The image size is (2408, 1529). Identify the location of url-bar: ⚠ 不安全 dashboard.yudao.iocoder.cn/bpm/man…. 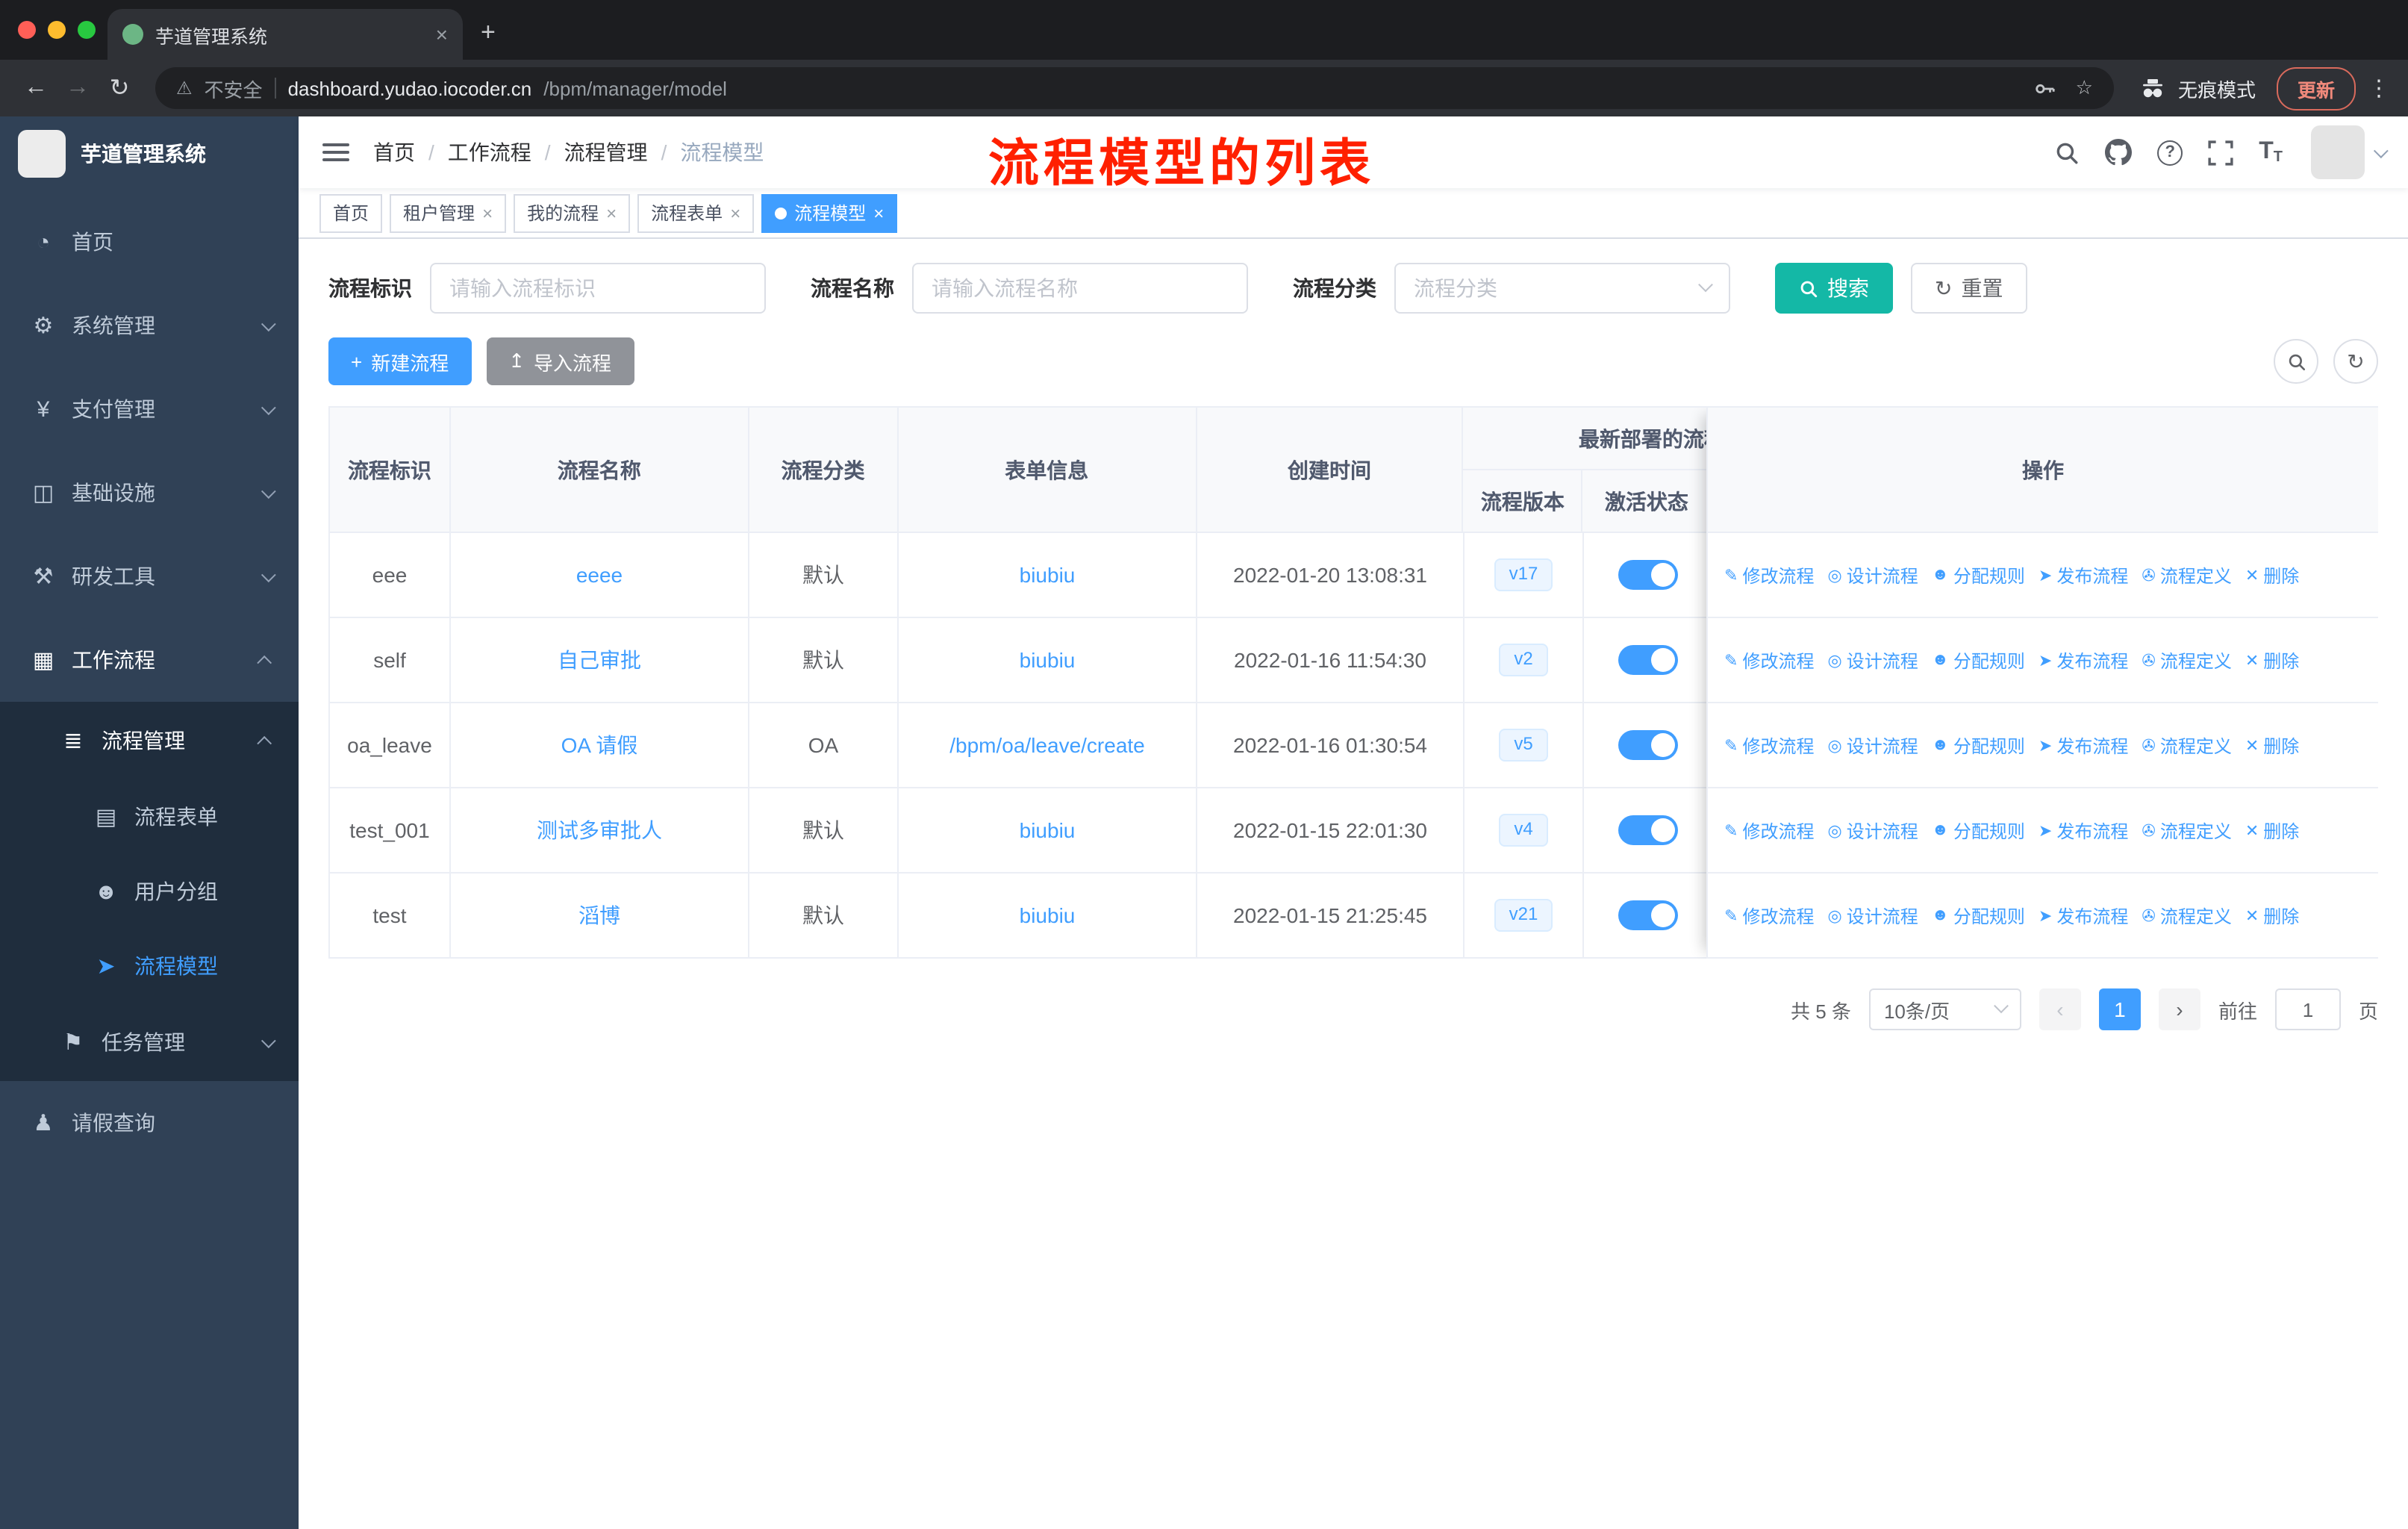
(1134, 88).